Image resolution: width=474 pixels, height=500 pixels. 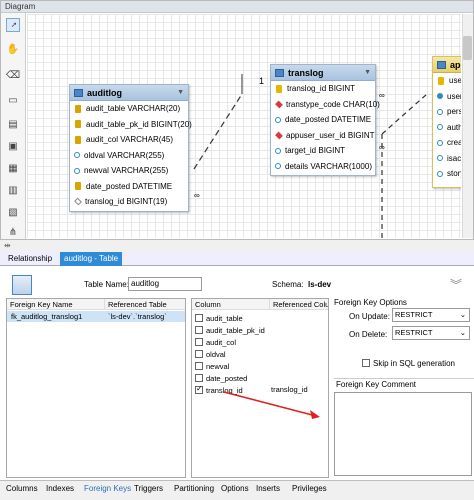 I want to click on routine-icon: ▧, so click(x=13, y=212).